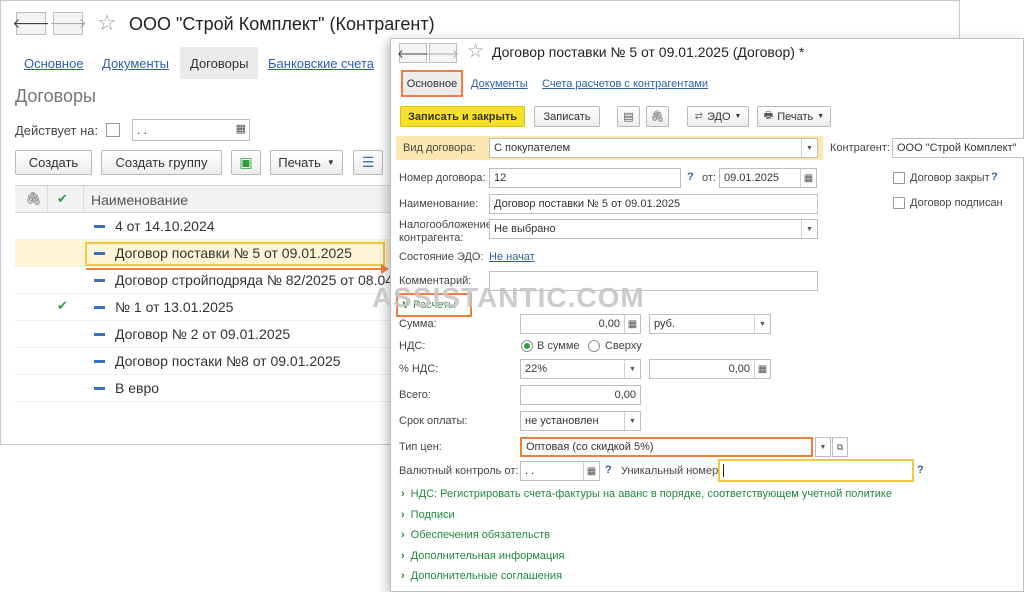 Image resolution: width=1024 pixels, height=592 pixels. I want to click on currency-select: руб. ▼, so click(710, 324).